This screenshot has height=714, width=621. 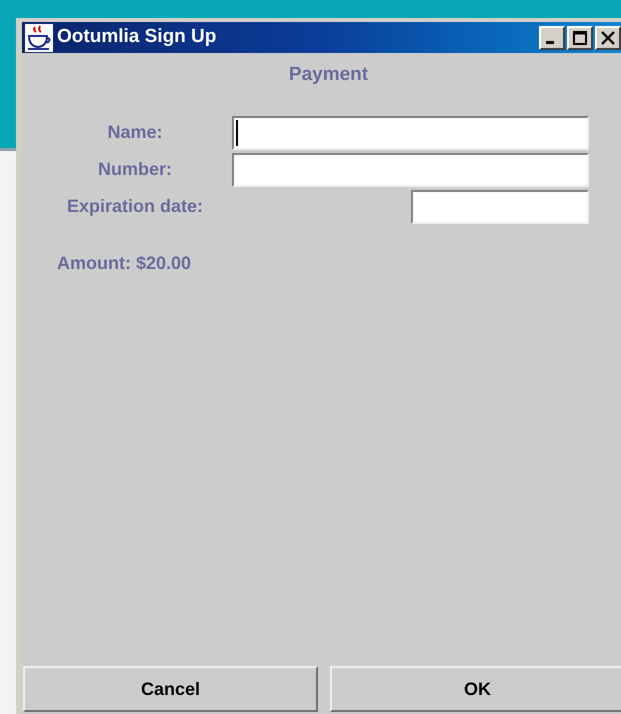 What do you see at coordinates (550, 42) in the screenshot?
I see `minimize-icon` at bounding box center [550, 42].